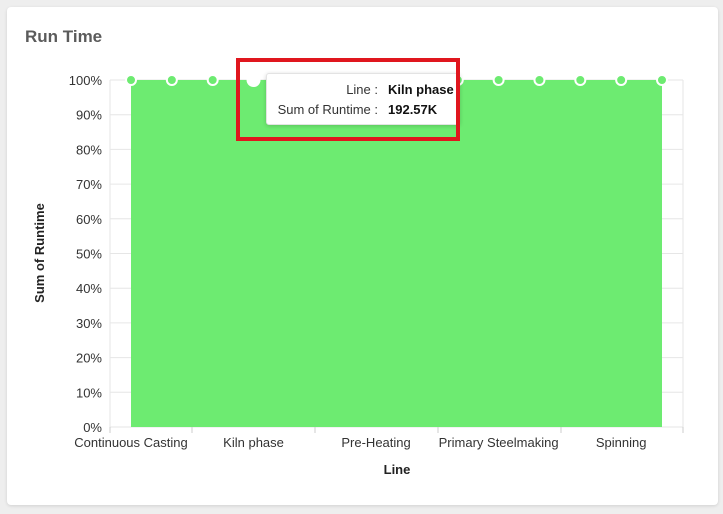  Describe the element at coordinates (89, 288) in the screenshot. I see `y-tick-label: 40%` at that location.